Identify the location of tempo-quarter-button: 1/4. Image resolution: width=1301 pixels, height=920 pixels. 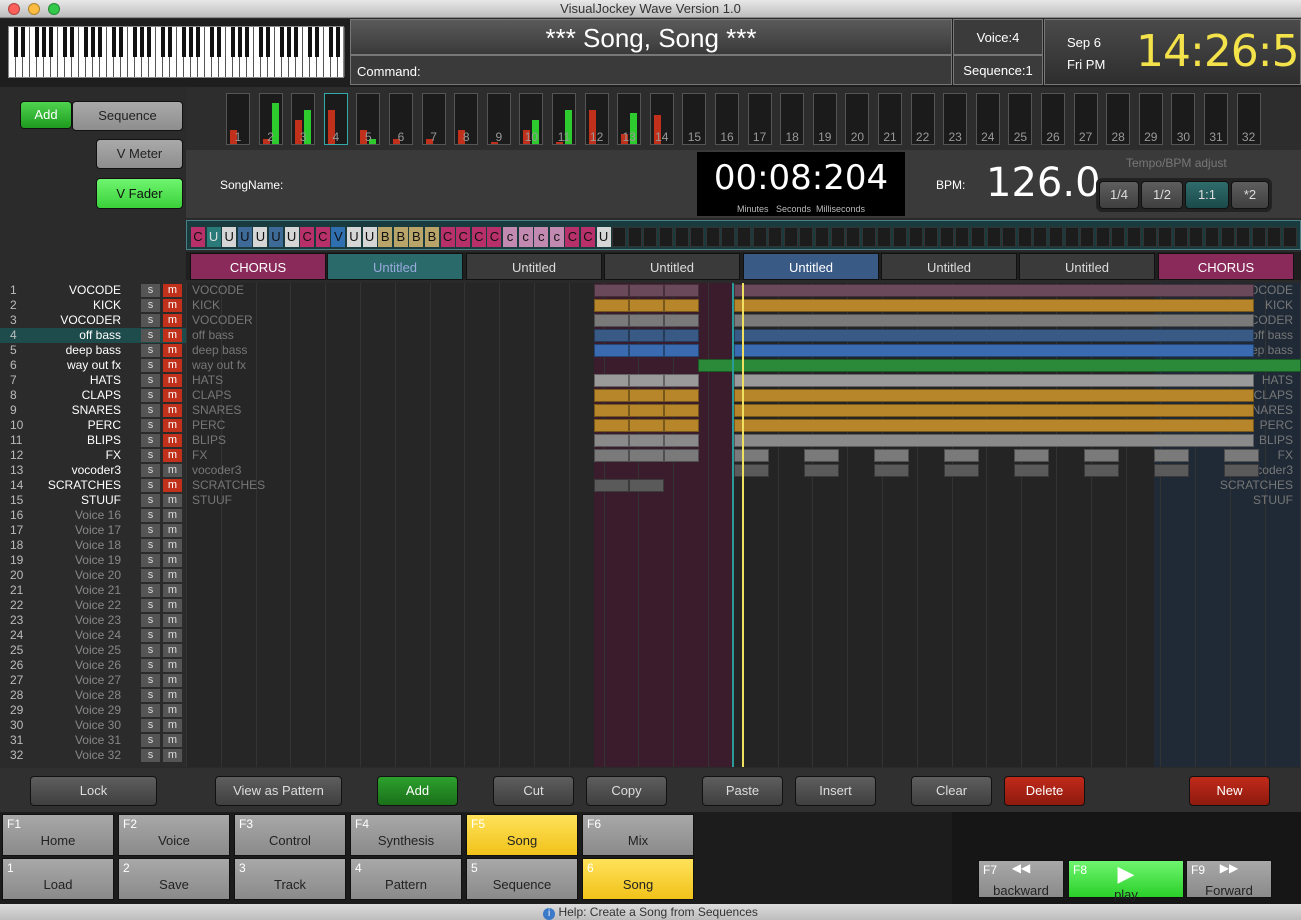
(1119, 195).